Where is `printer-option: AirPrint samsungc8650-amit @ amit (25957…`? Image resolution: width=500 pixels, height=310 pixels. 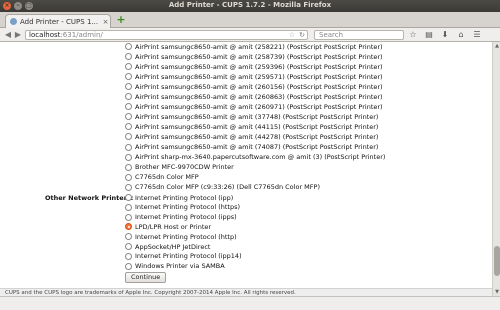 printer-option: AirPrint samsungc8650-amit @ amit (25957… is located at coordinates (254, 76).